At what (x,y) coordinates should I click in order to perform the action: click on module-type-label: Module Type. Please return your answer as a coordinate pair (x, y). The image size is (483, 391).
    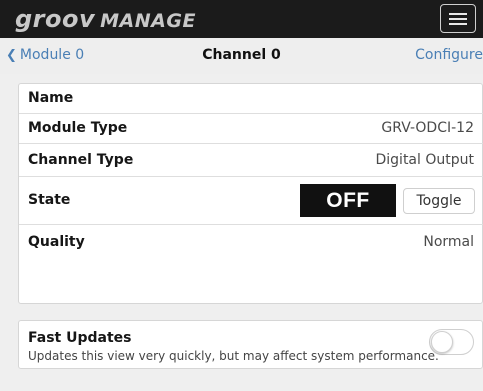
    Looking at the image, I should click on (78, 128).